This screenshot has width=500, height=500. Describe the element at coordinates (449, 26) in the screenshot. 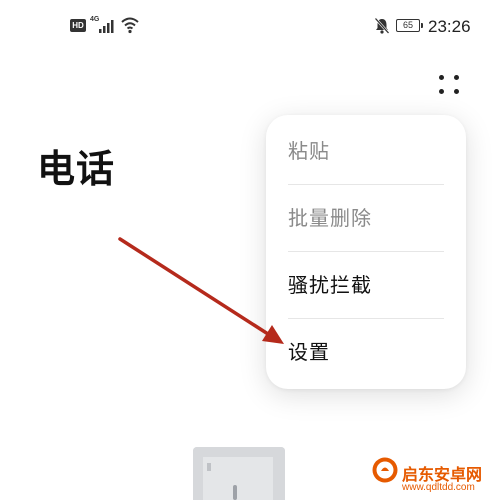

I see `status-time: 23:26` at that location.